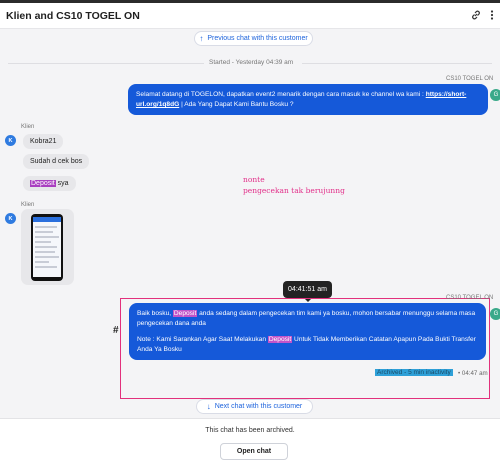  What do you see at coordinates (476, 15) in the screenshot?
I see `link-icon` at bounding box center [476, 15].